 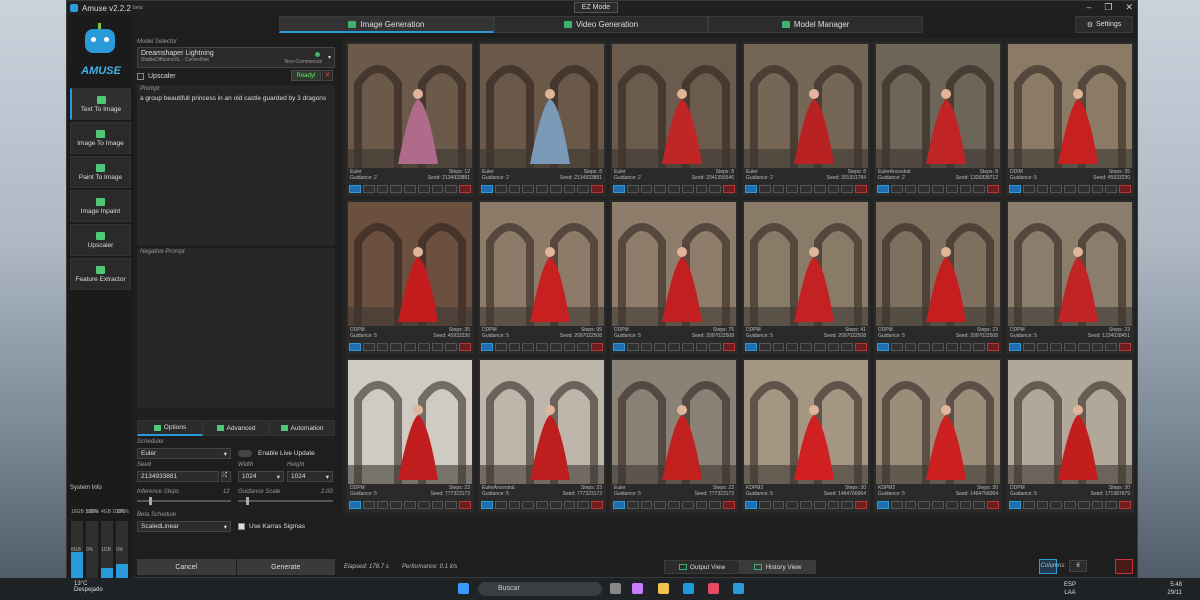 I want to click on image-card: DDPM Steps: 41 Guidance: 5 Seed: 2097022508, so click(x=806, y=277).